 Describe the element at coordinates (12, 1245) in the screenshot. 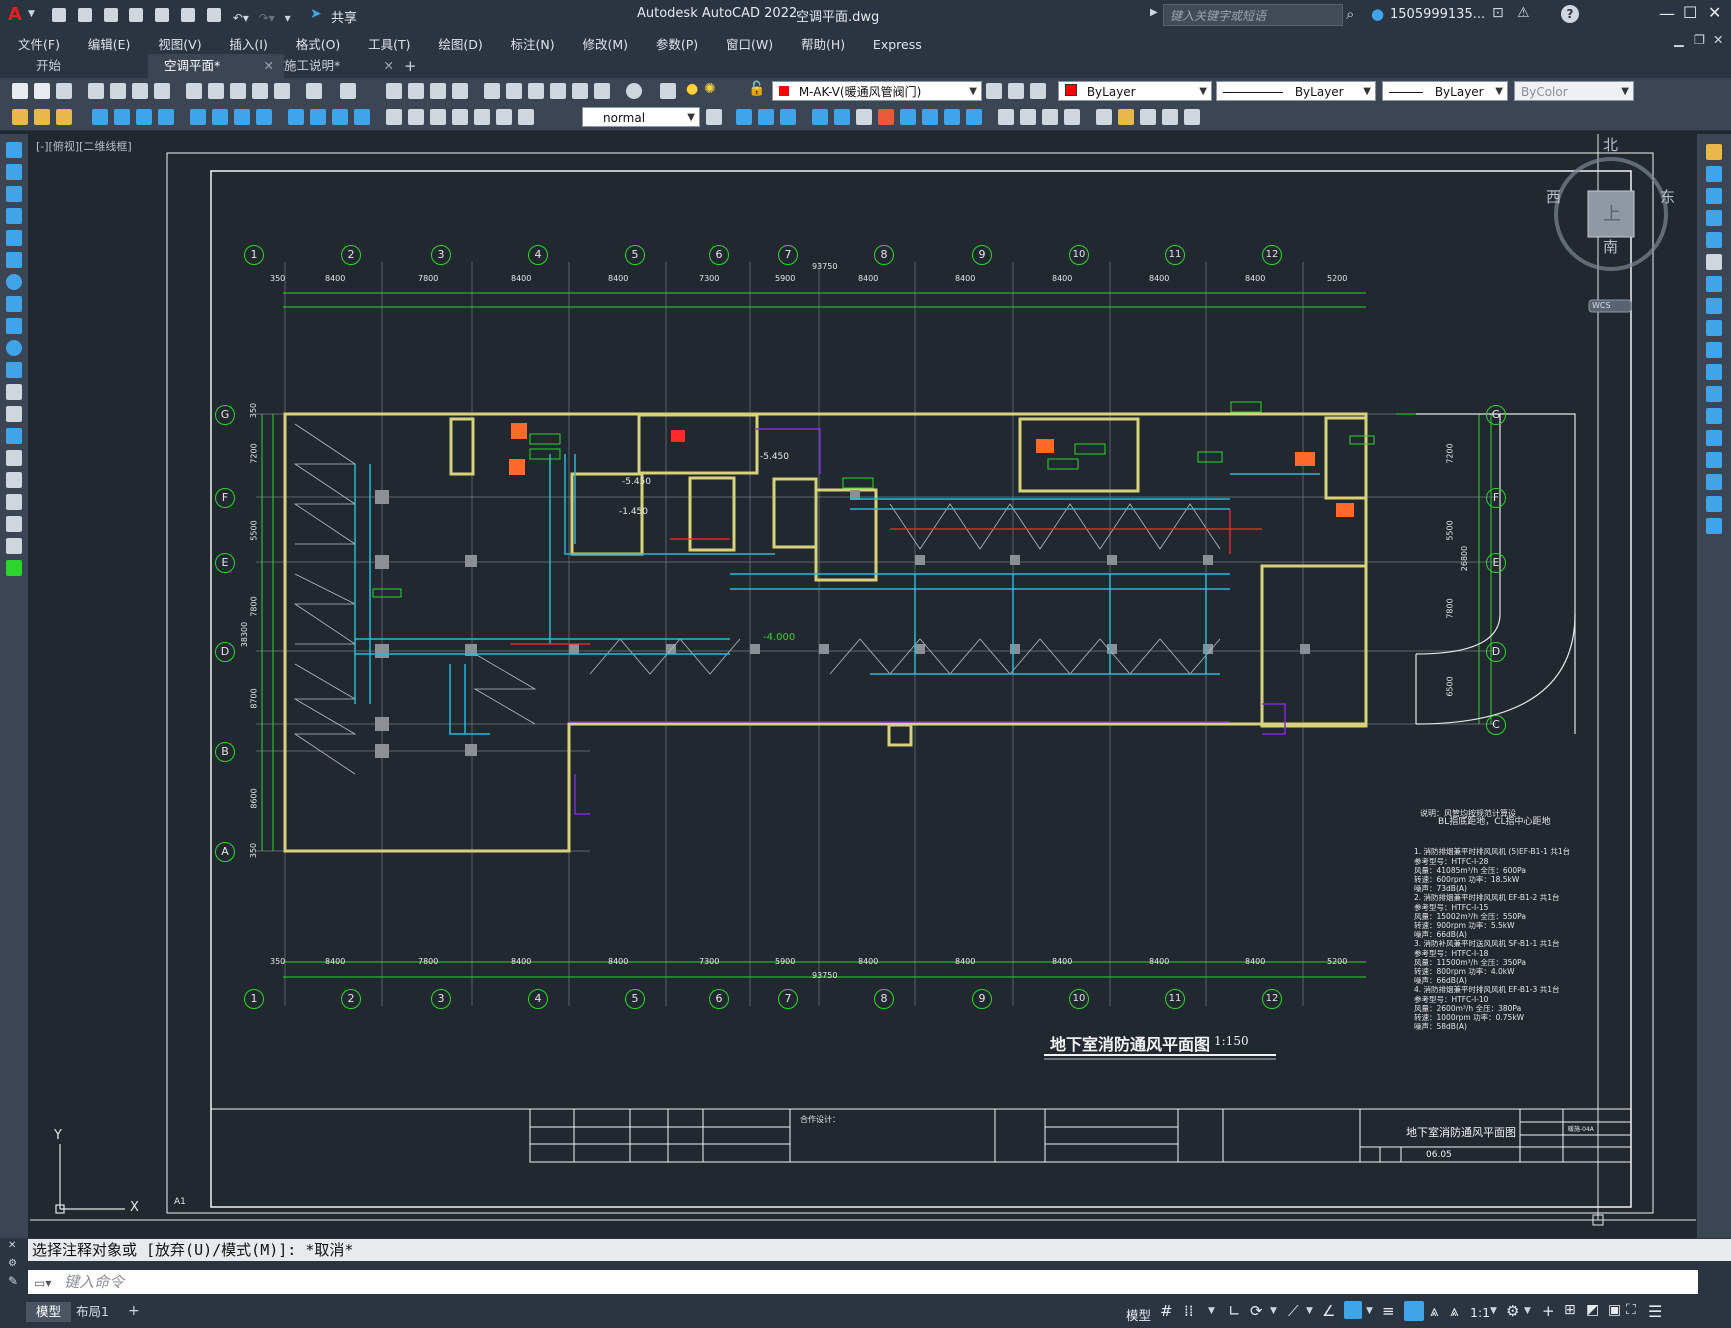

I see `command-close-icon: ✕` at that location.